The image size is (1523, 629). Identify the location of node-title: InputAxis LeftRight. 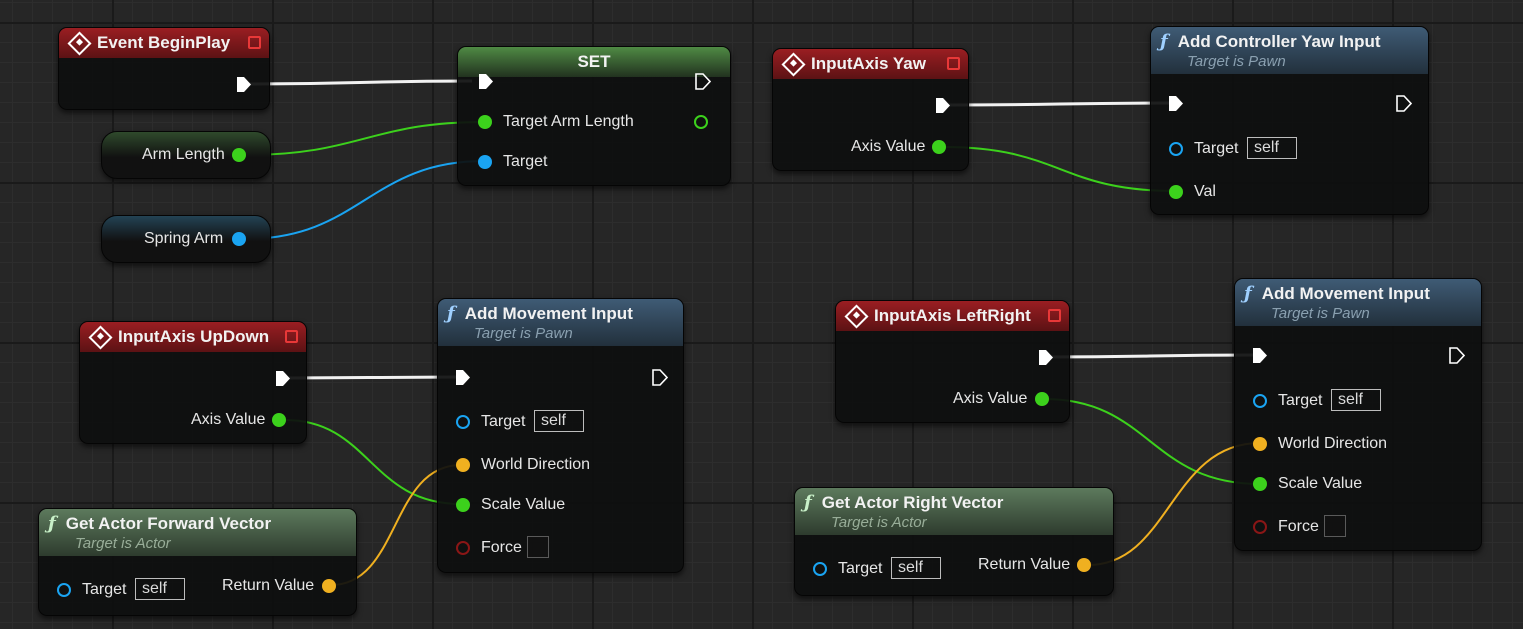
(952, 315).